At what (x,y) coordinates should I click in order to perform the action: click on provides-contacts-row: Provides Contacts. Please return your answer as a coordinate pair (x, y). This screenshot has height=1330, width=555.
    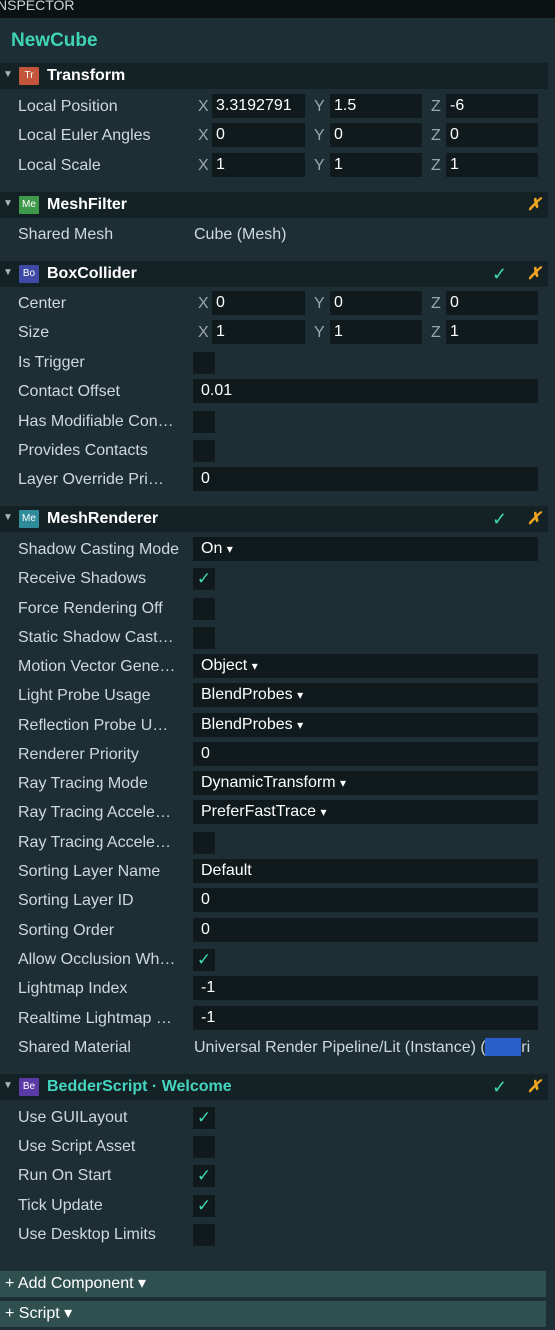
    Looking at the image, I should click on (277, 451).